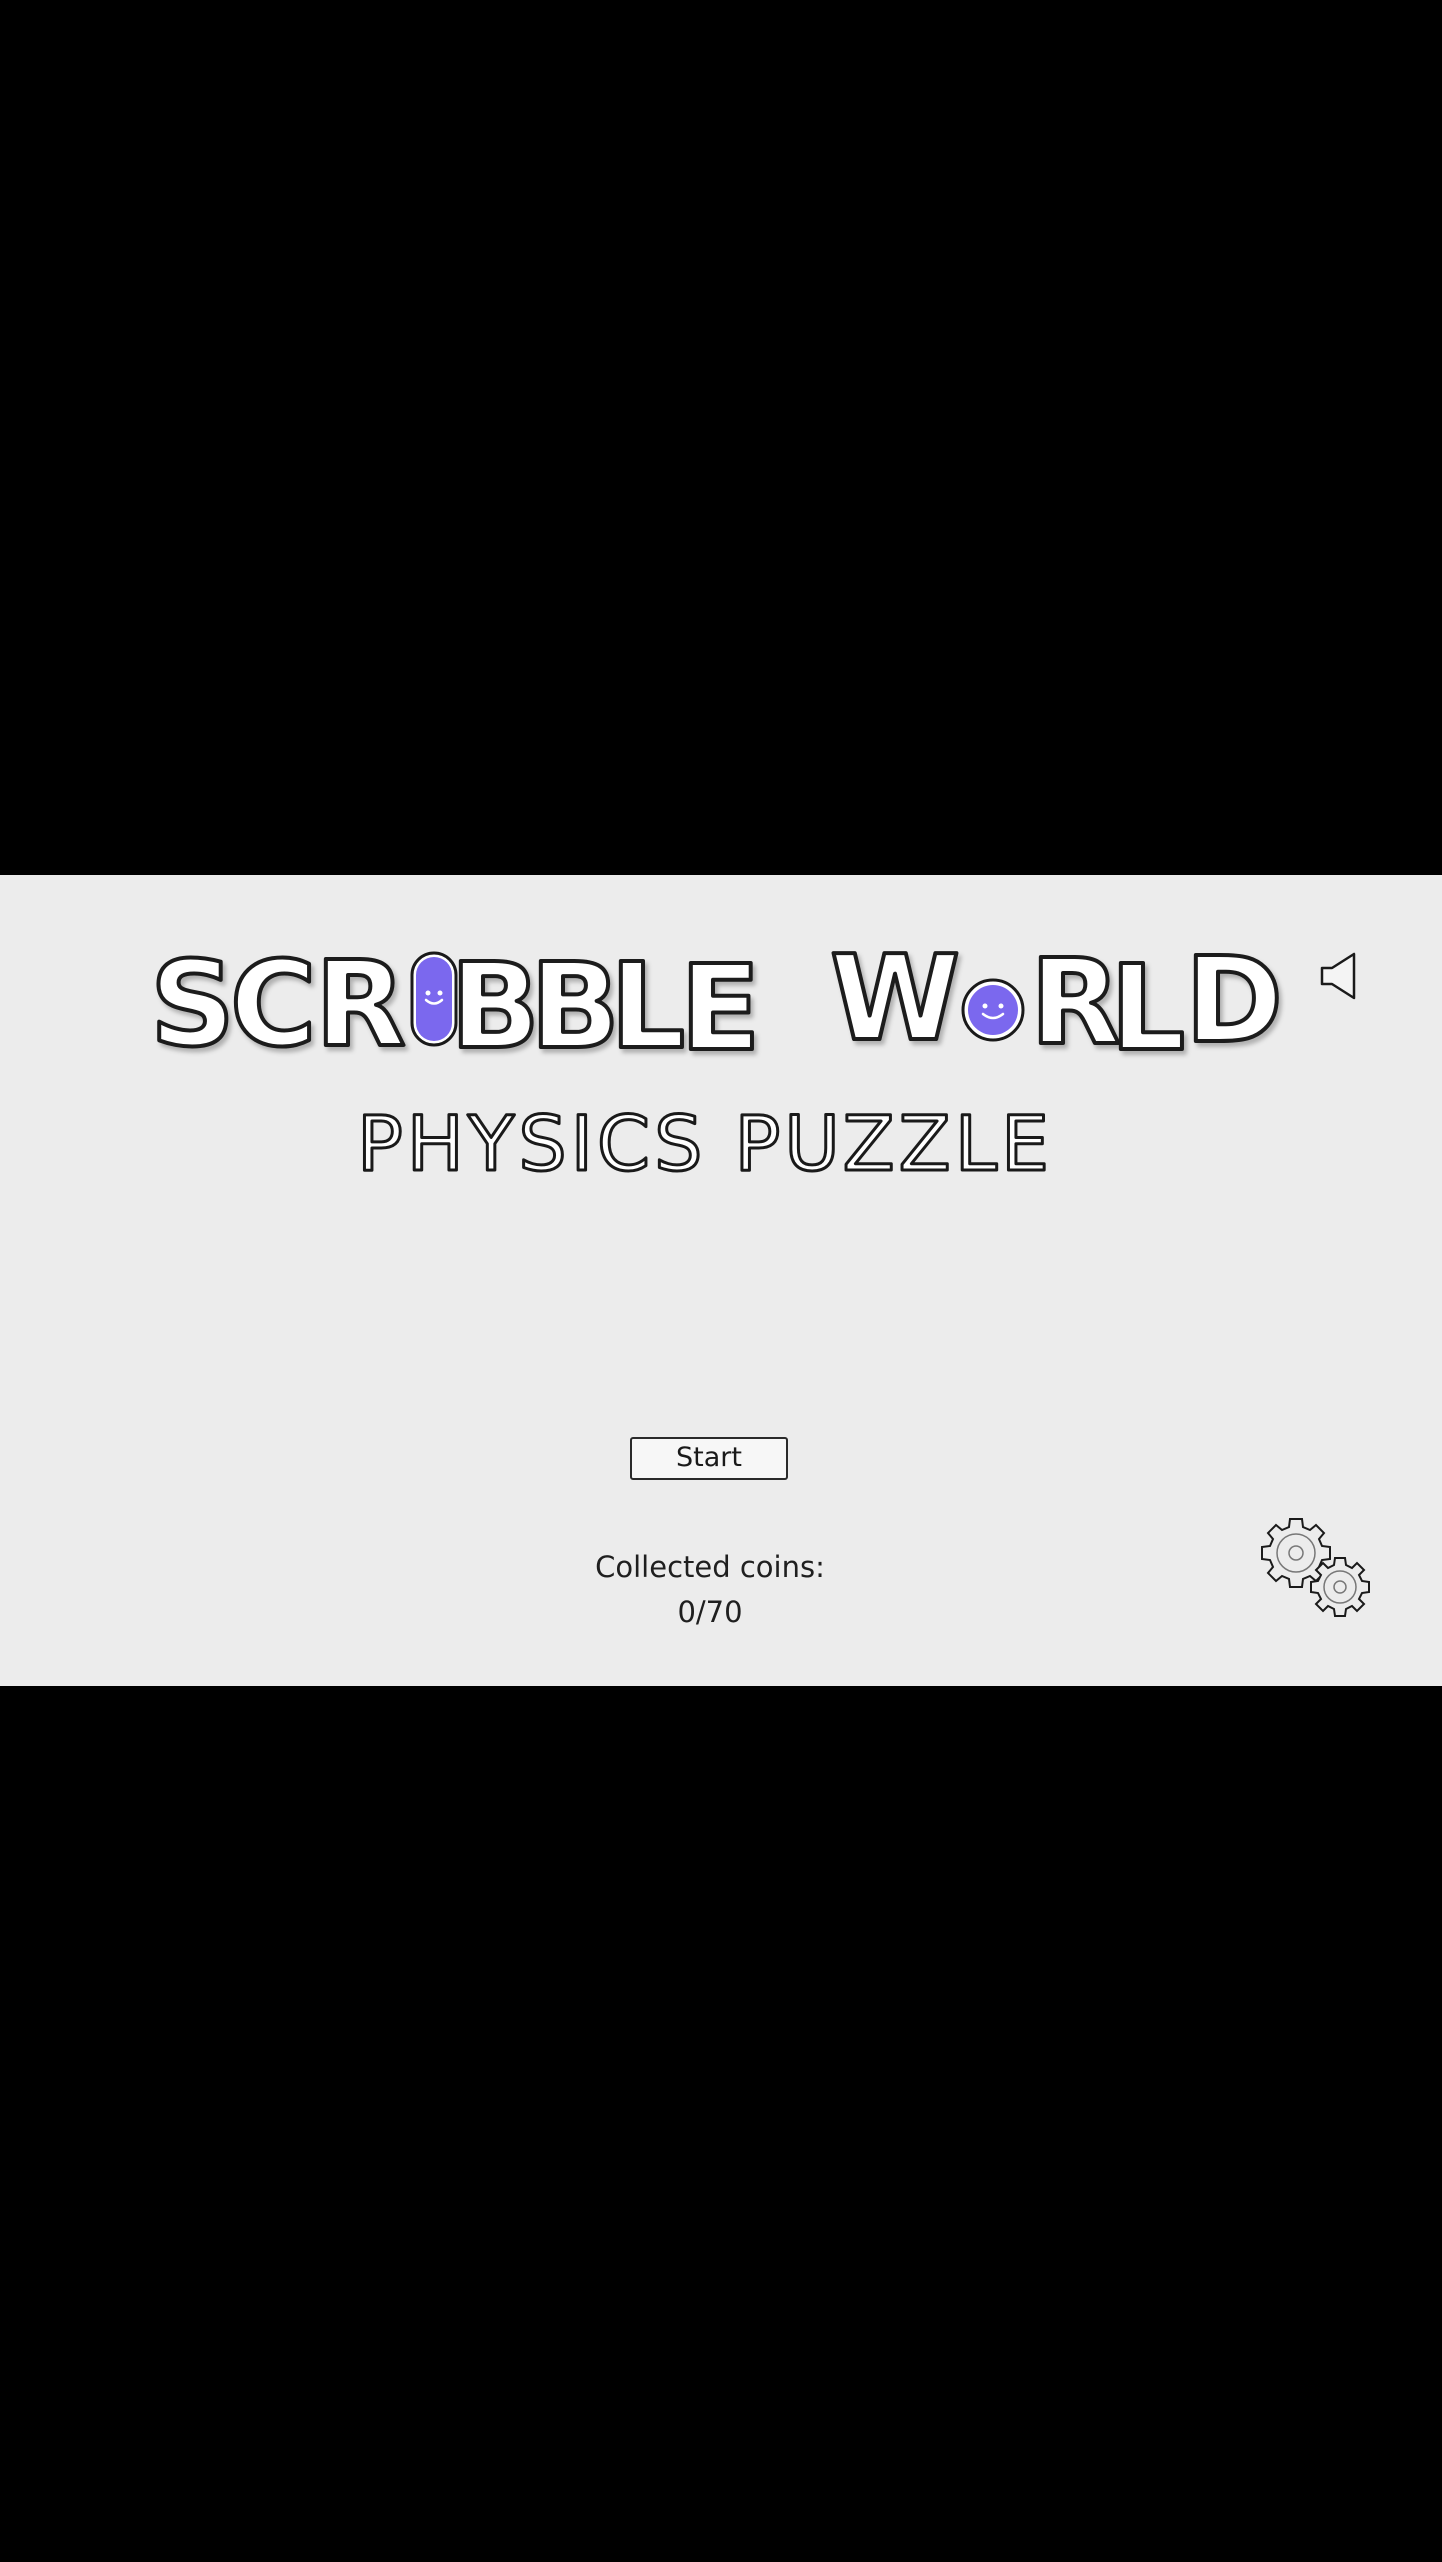 The height and width of the screenshot is (2562, 1442). Describe the element at coordinates (710, 1612) in the screenshot. I see `collected-coins-value: 0/70` at that location.